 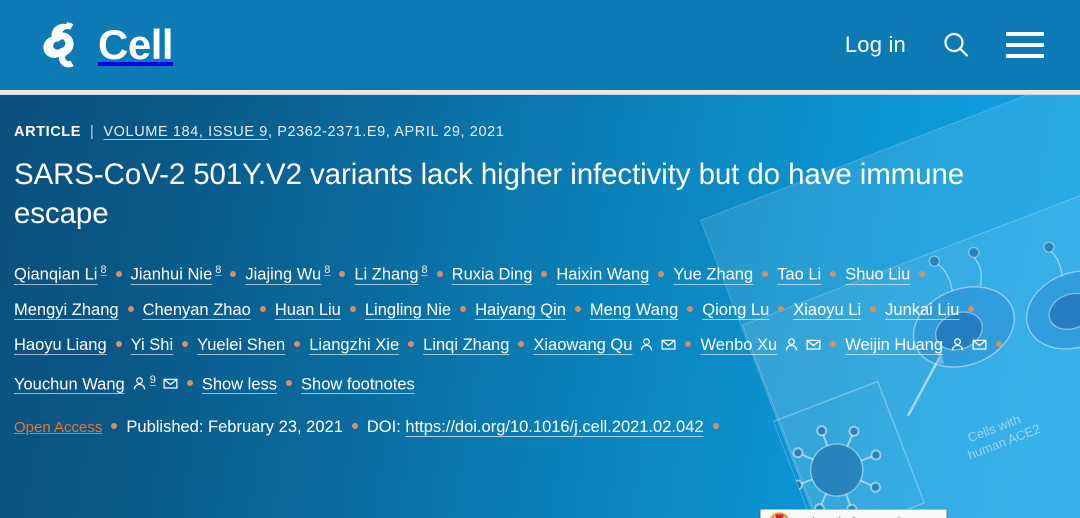 I want to click on author-link: Qianqian Li, so click(x=55, y=275).